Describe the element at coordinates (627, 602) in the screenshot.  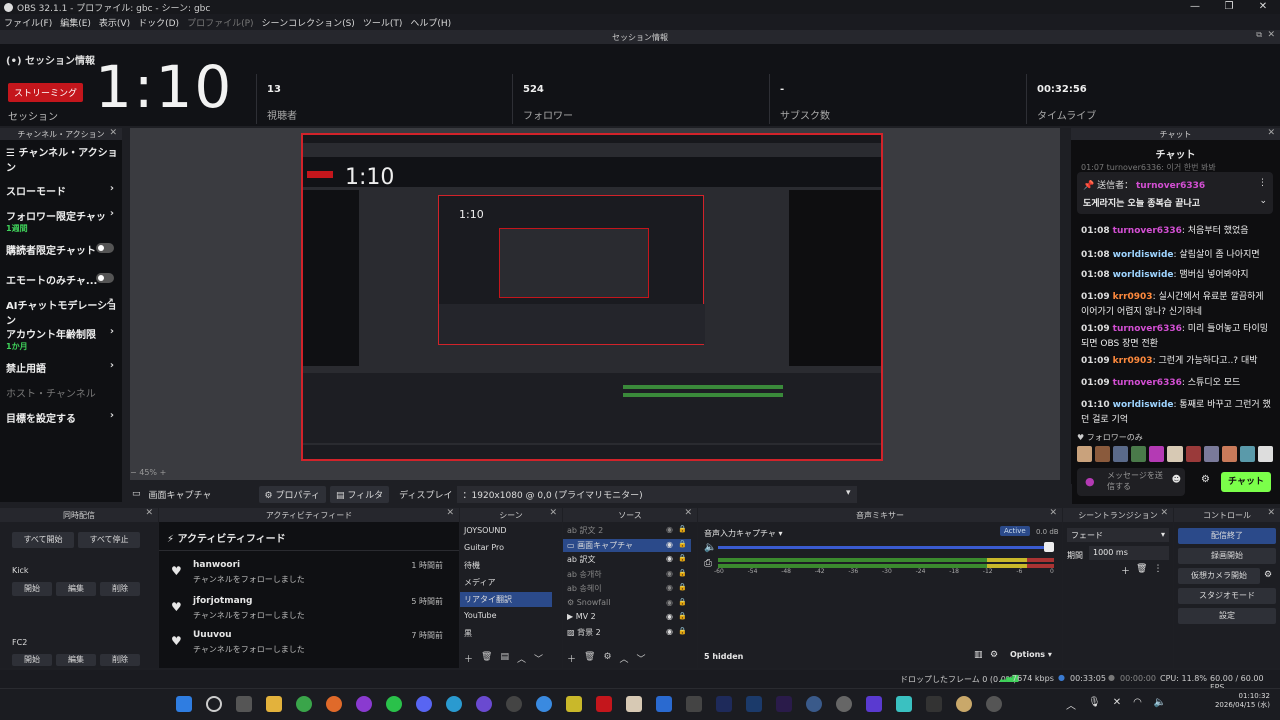
I see `source-item: ⚙ Snowfall ◉ 🔒` at that location.